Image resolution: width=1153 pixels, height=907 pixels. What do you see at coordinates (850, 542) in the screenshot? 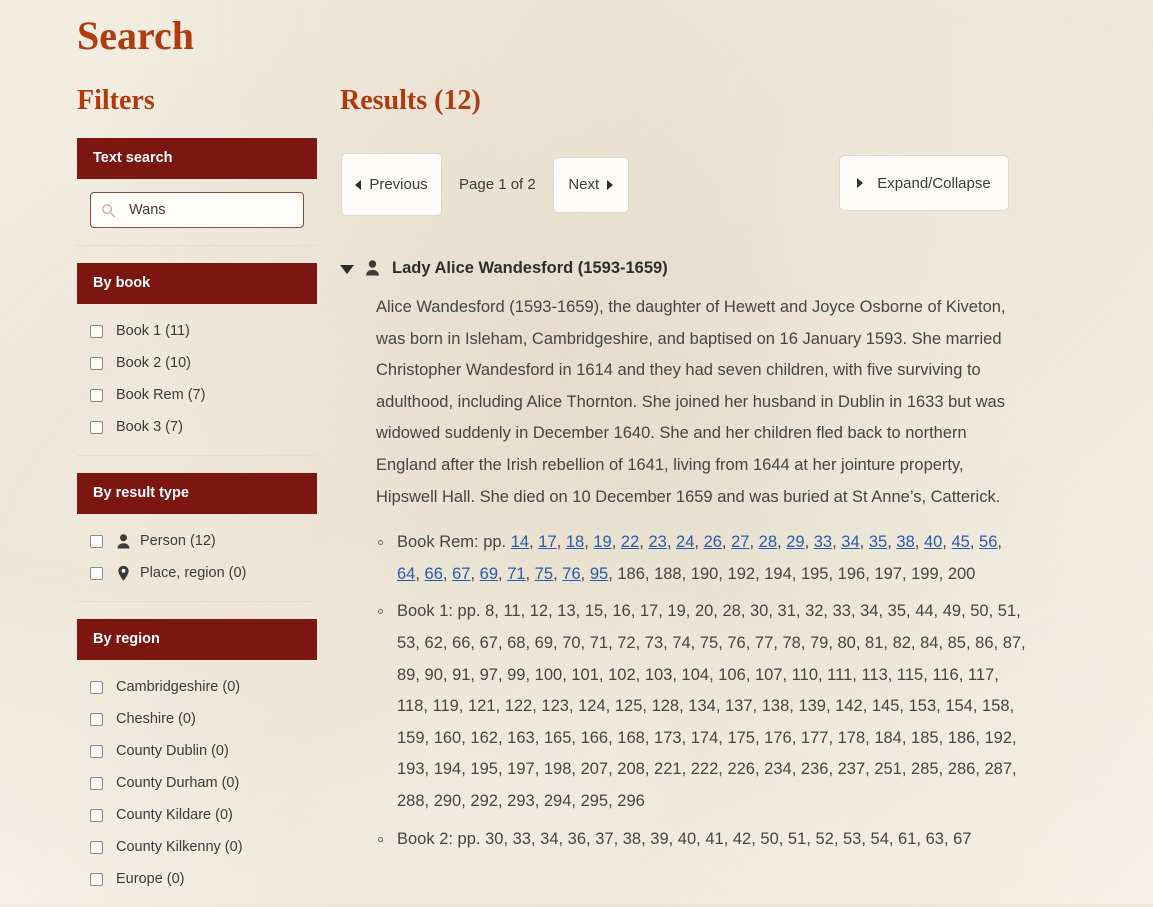
I see `page-link: 34` at bounding box center [850, 542].